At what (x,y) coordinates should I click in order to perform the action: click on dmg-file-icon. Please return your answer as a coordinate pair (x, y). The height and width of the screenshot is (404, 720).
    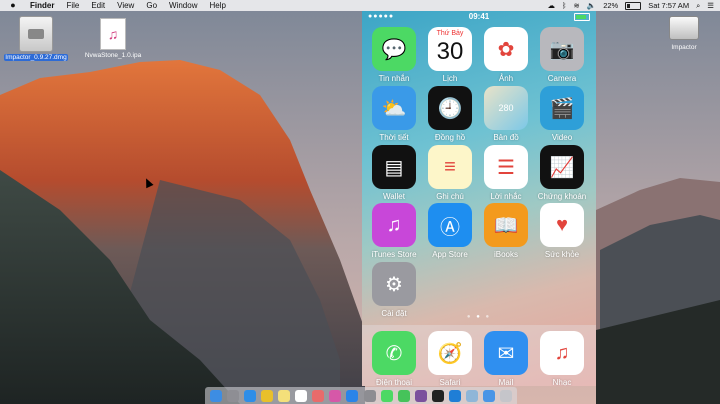
    Looking at the image, I should click on (36, 34).